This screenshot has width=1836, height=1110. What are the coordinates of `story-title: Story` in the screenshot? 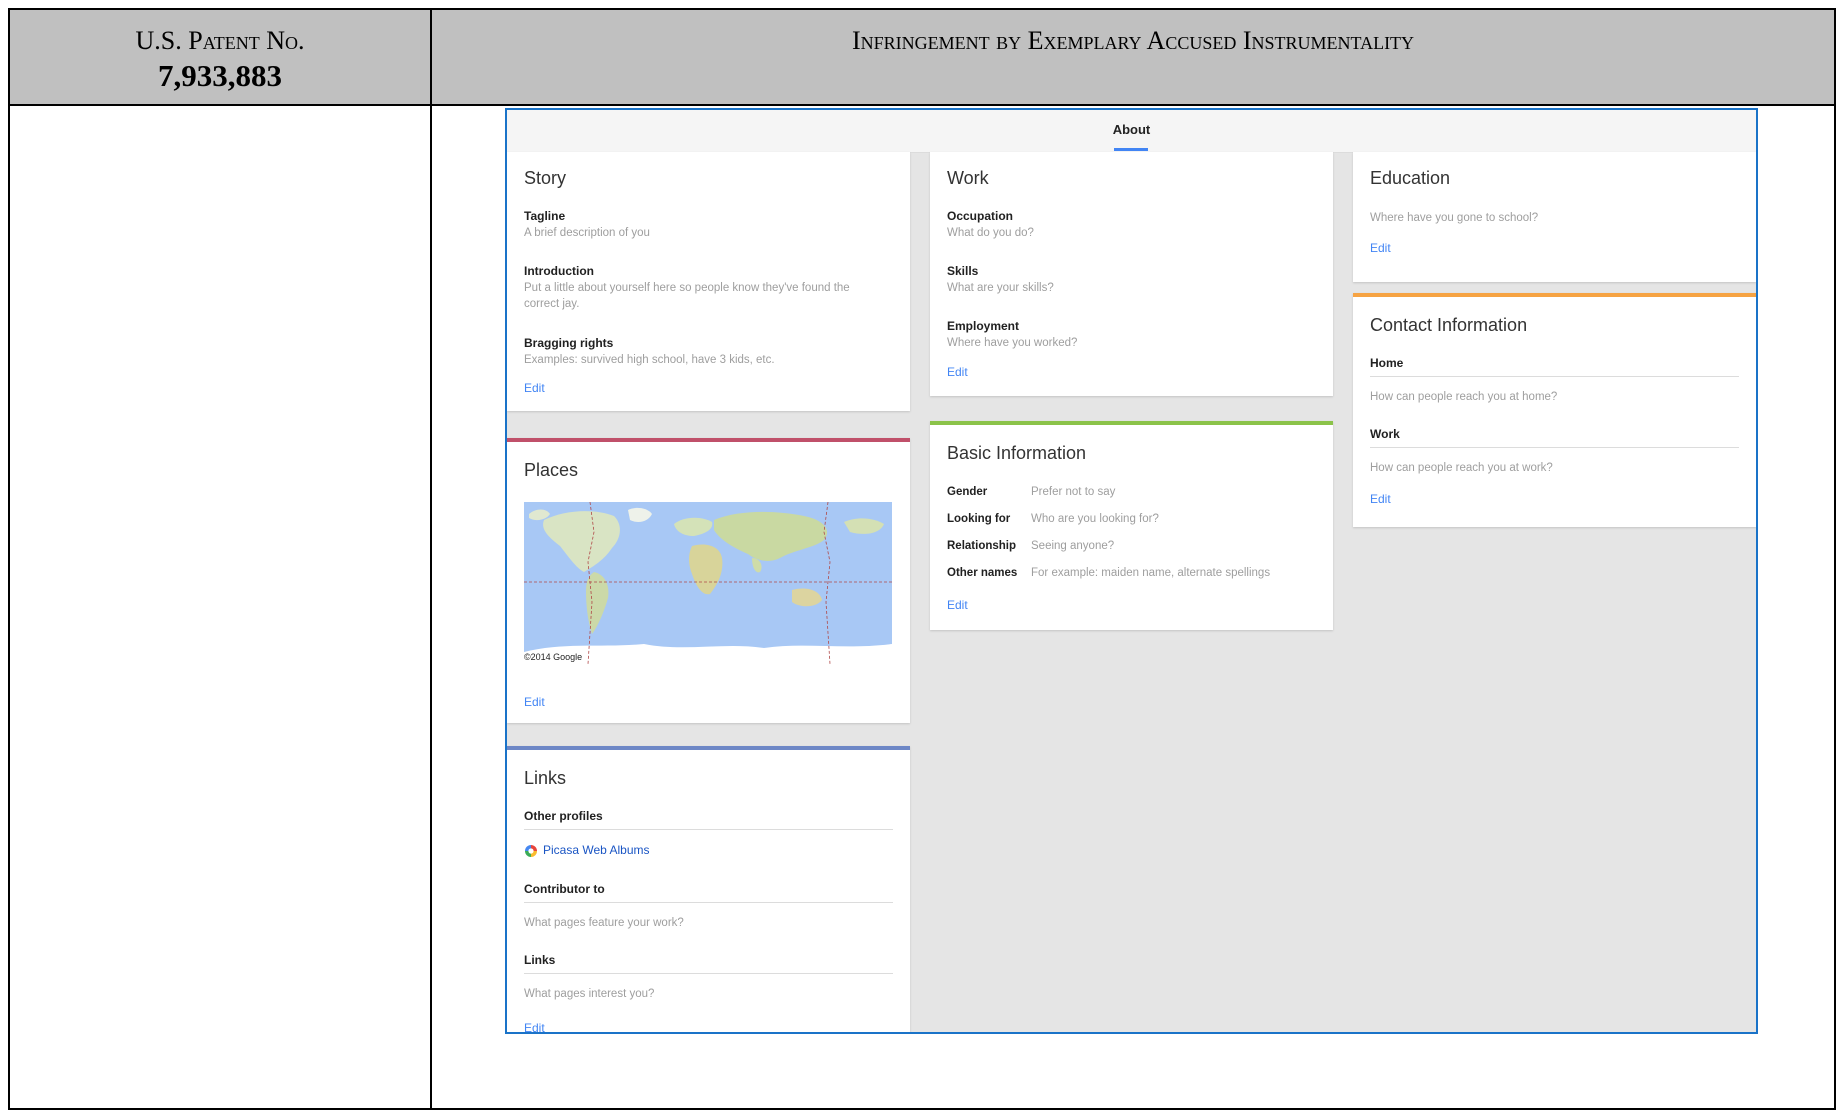 It's located at (545, 178).